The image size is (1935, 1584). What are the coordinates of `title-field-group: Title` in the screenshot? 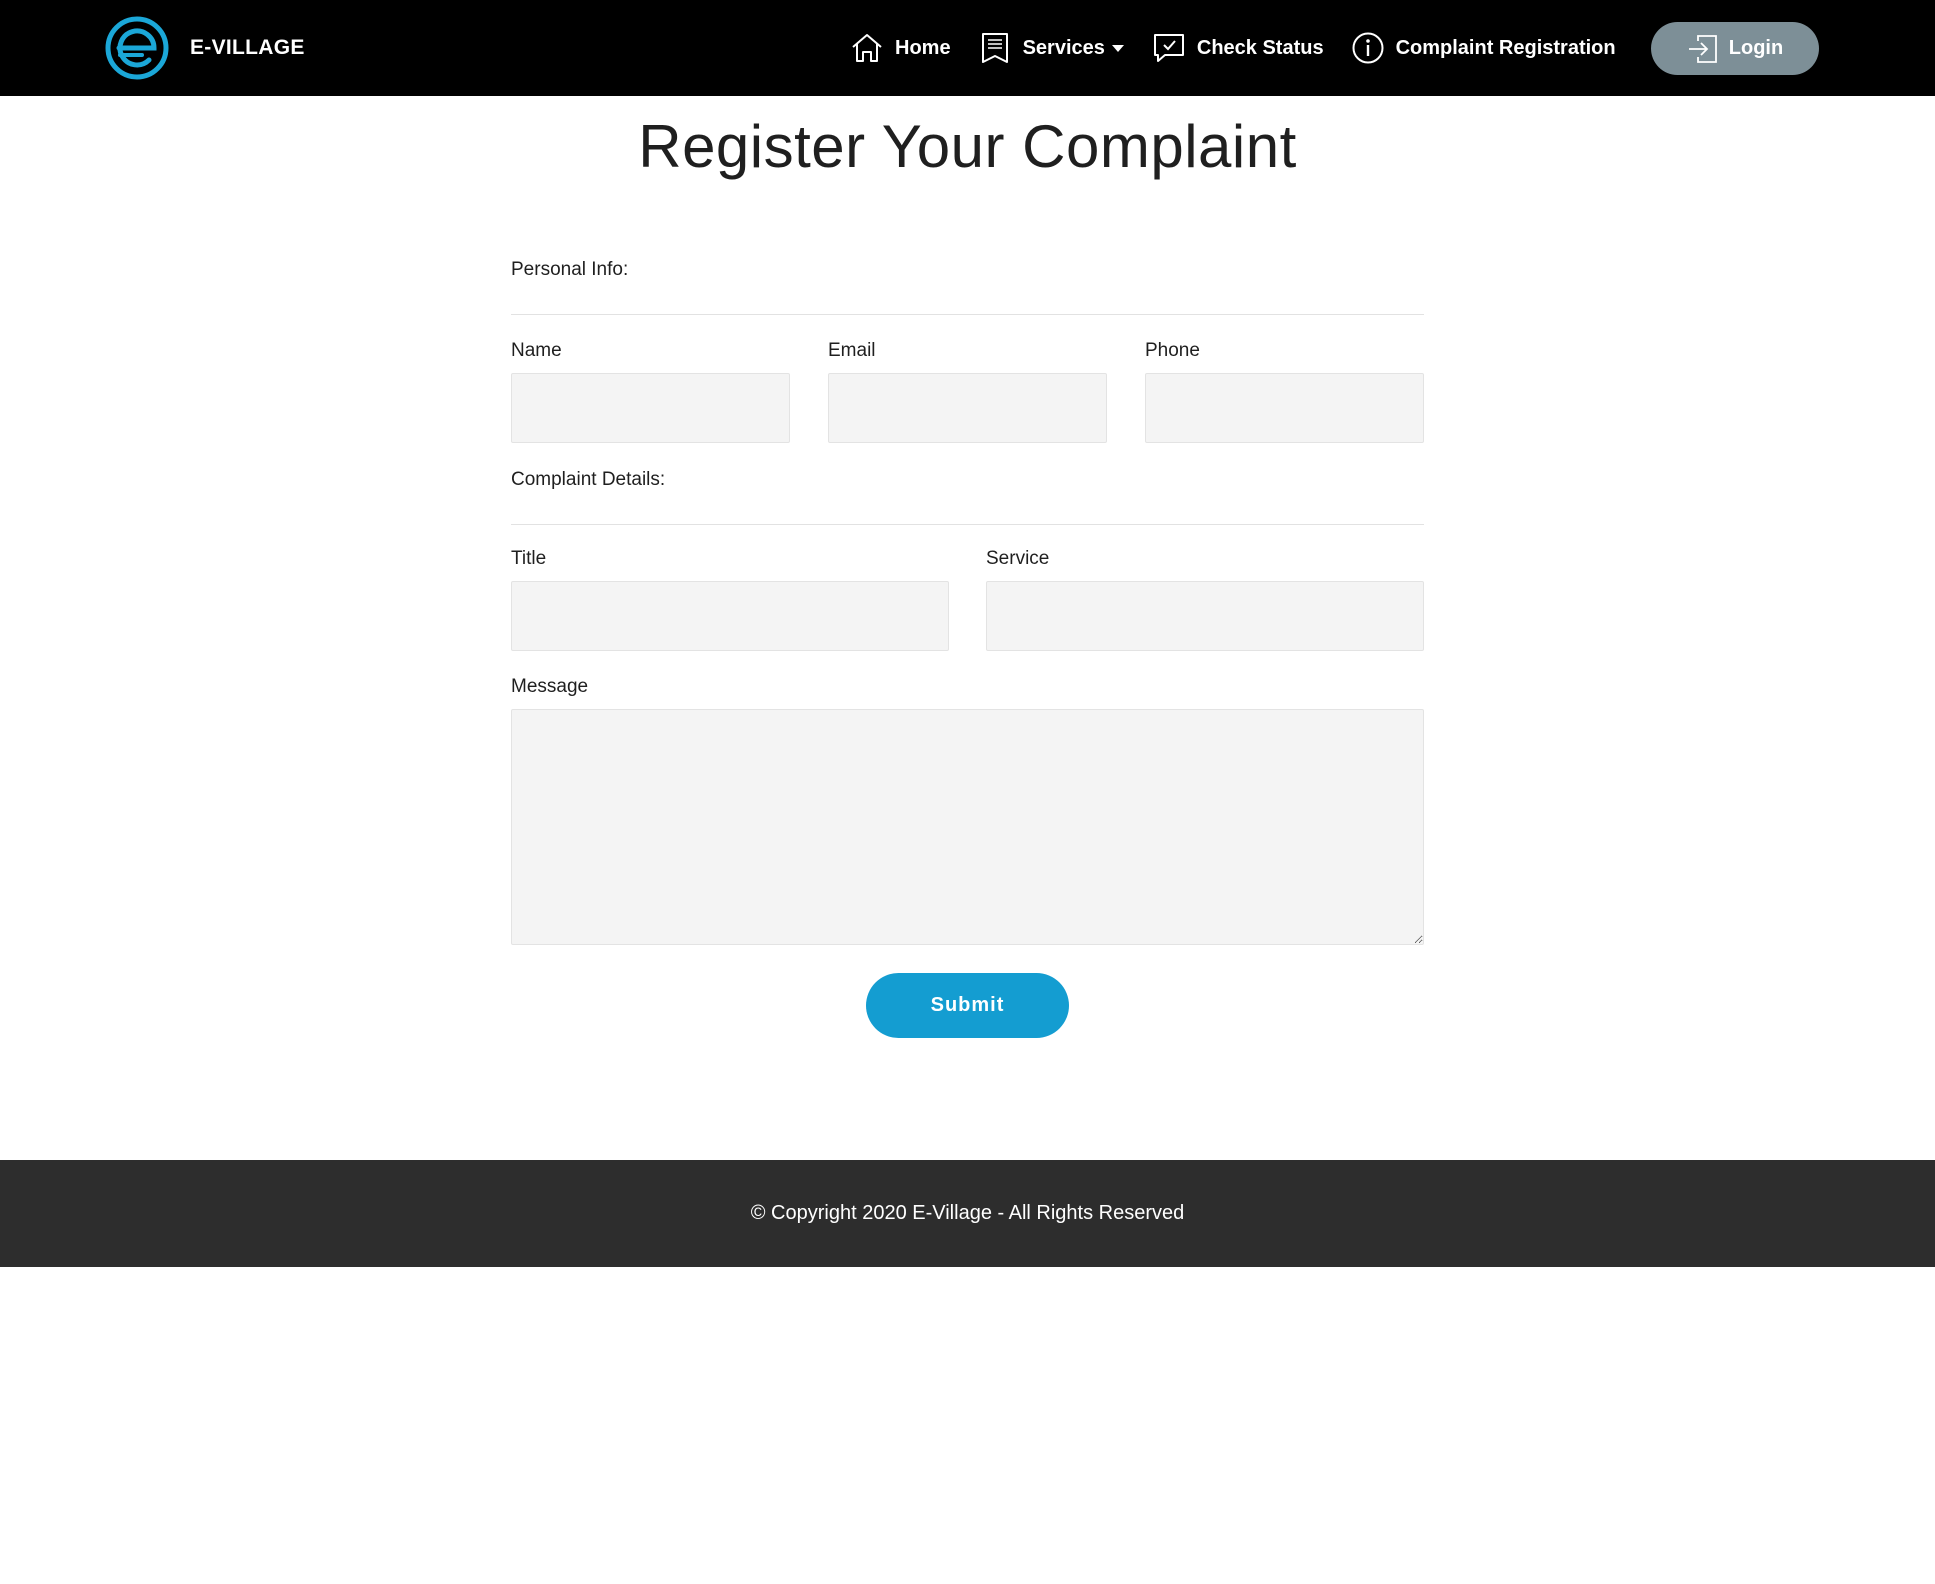 It's located at (730, 598).